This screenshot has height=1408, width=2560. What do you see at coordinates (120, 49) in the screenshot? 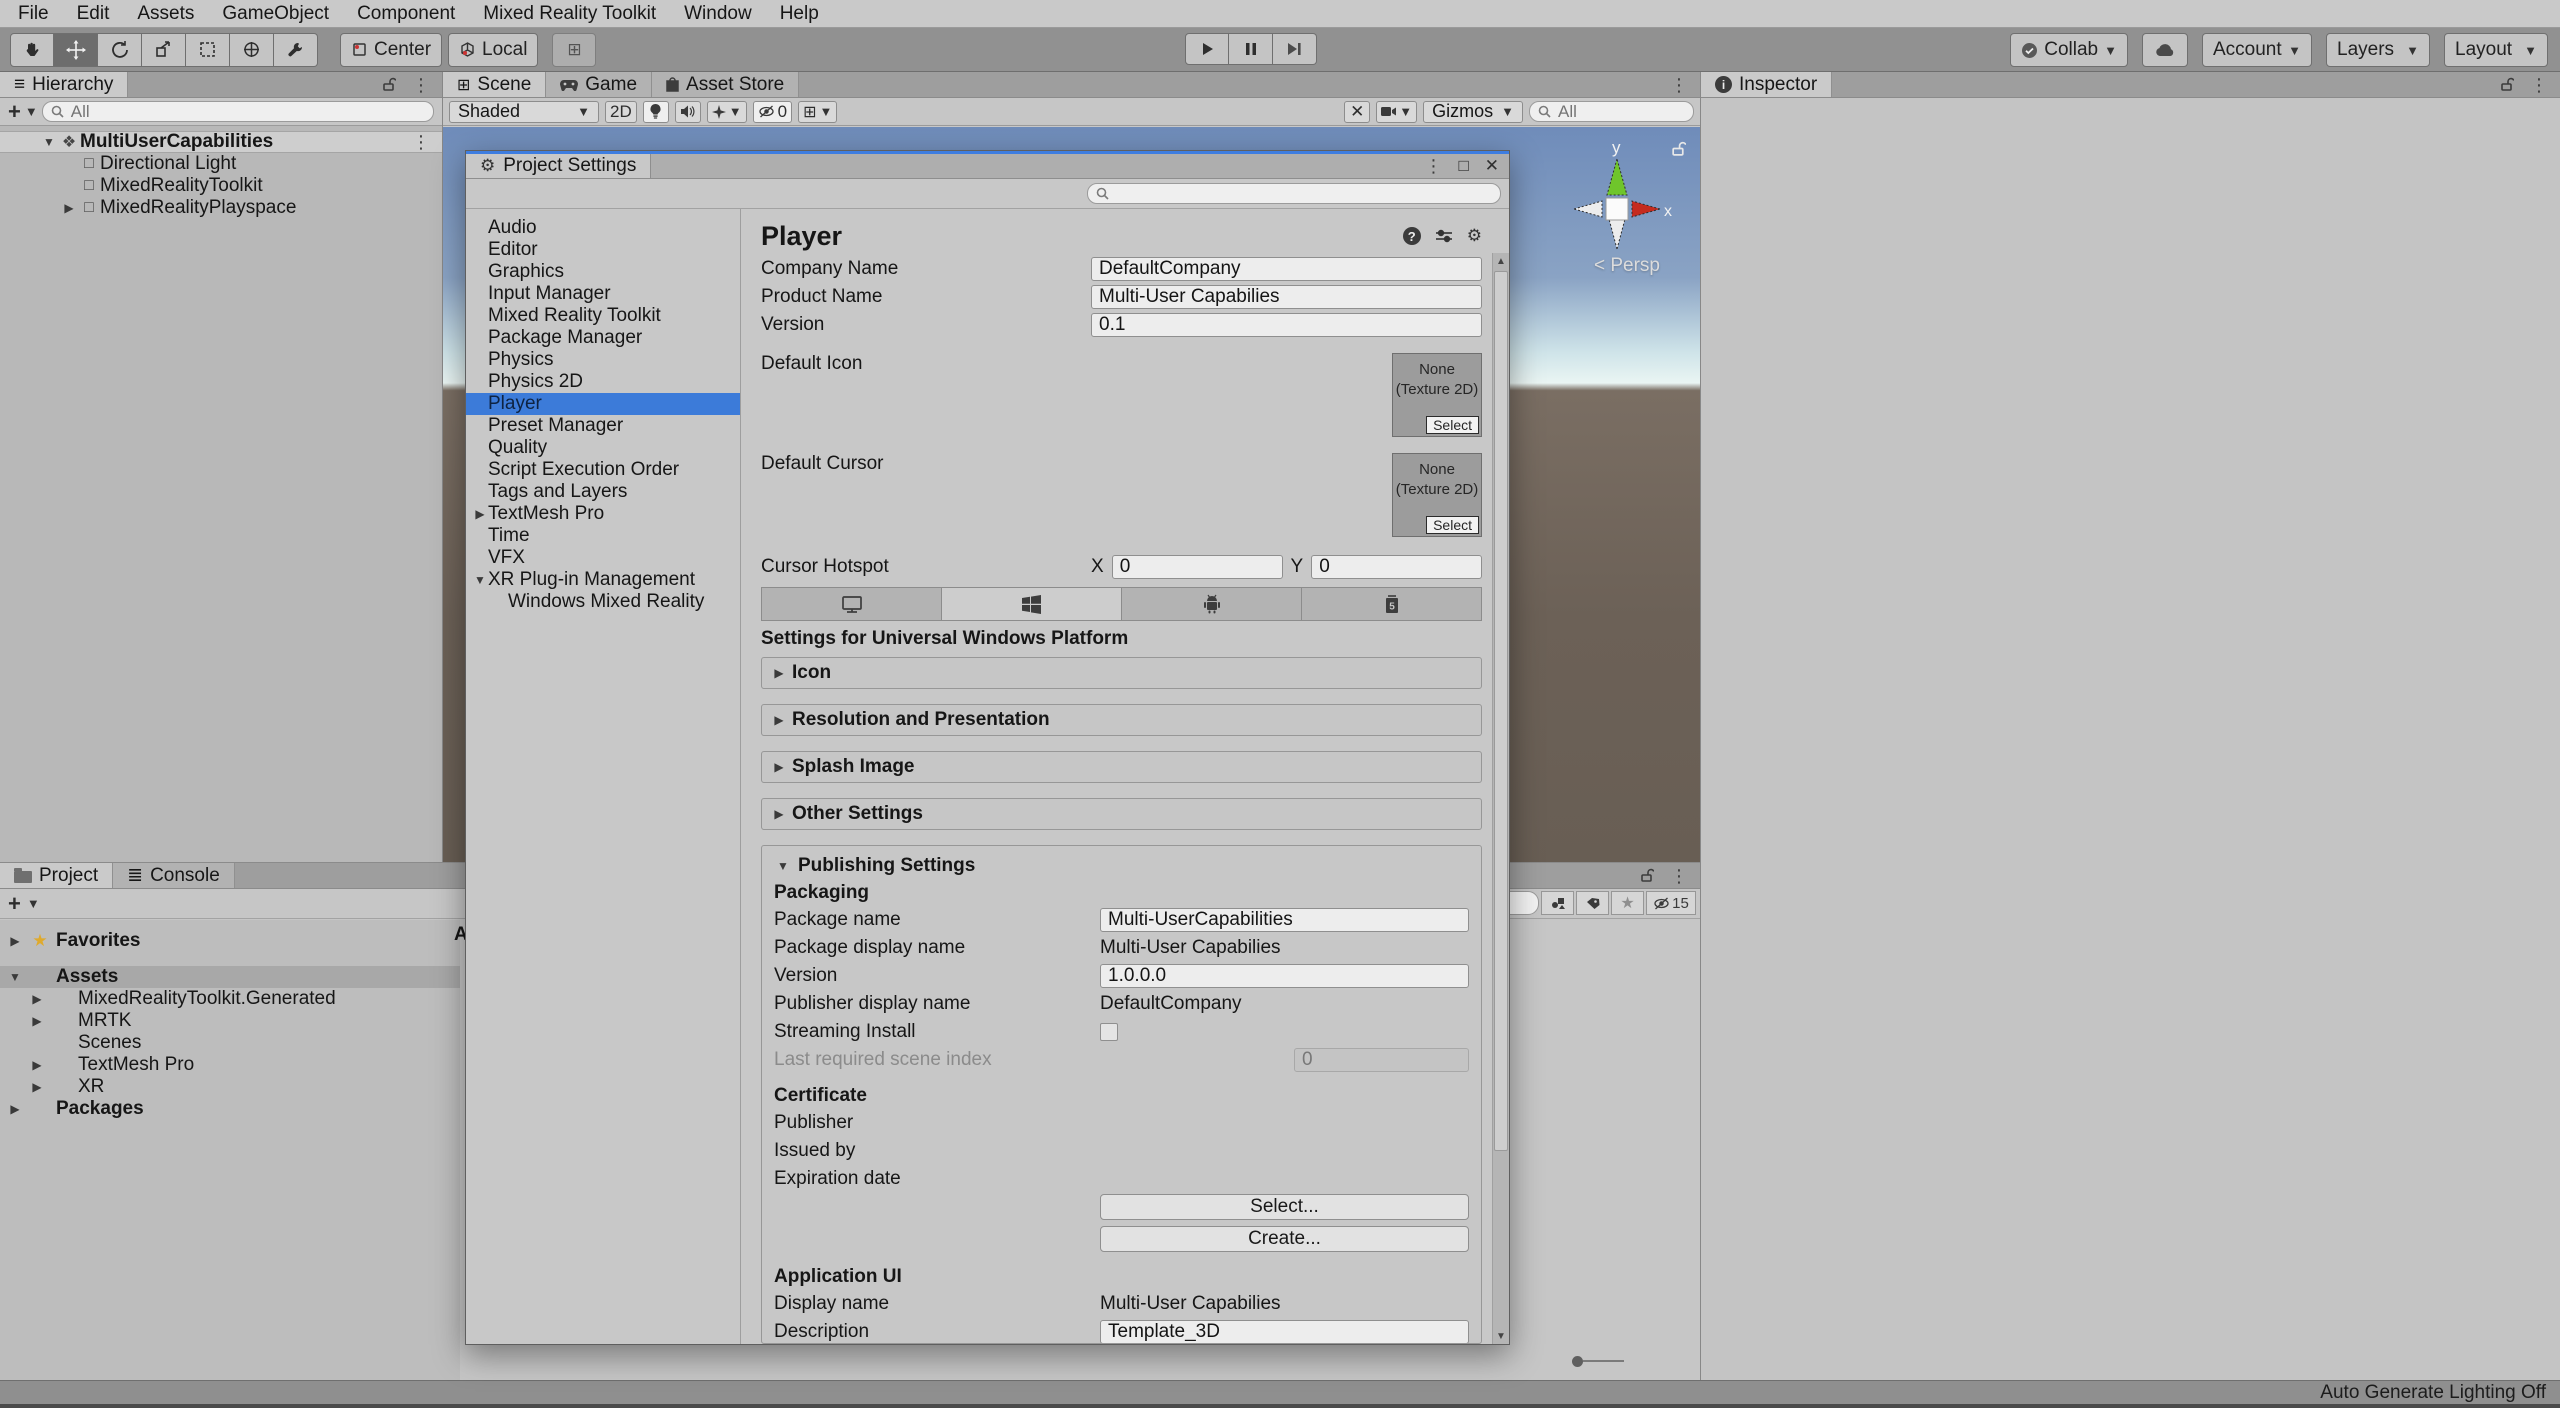
I see `rotate-tool-button` at bounding box center [120, 49].